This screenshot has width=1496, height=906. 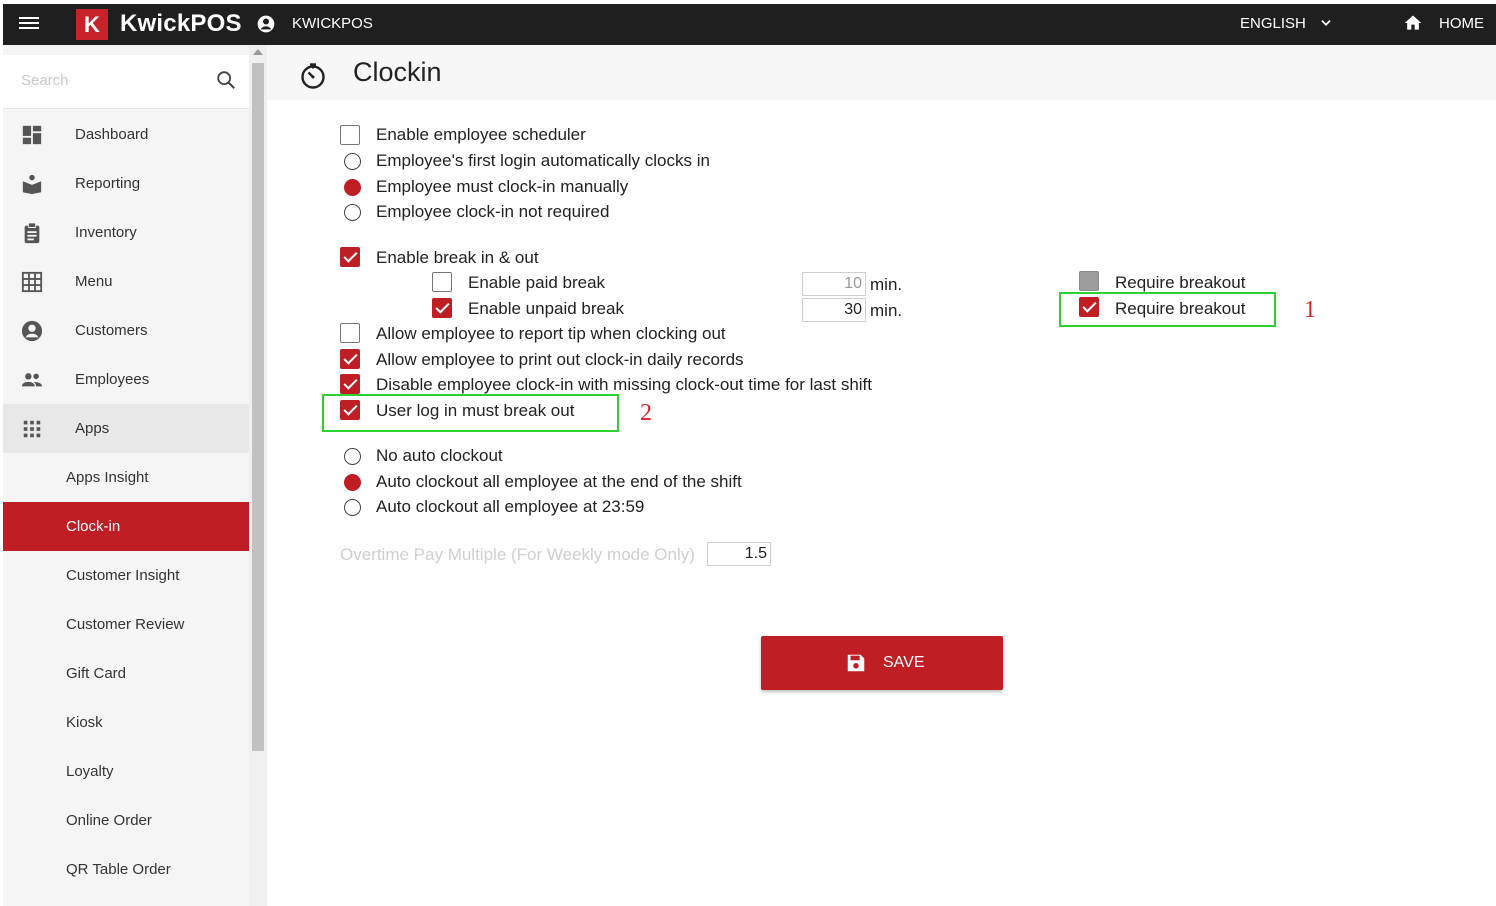 What do you see at coordinates (352, 161) in the screenshot?
I see `clockin-mode-auto-radio` at bounding box center [352, 161].